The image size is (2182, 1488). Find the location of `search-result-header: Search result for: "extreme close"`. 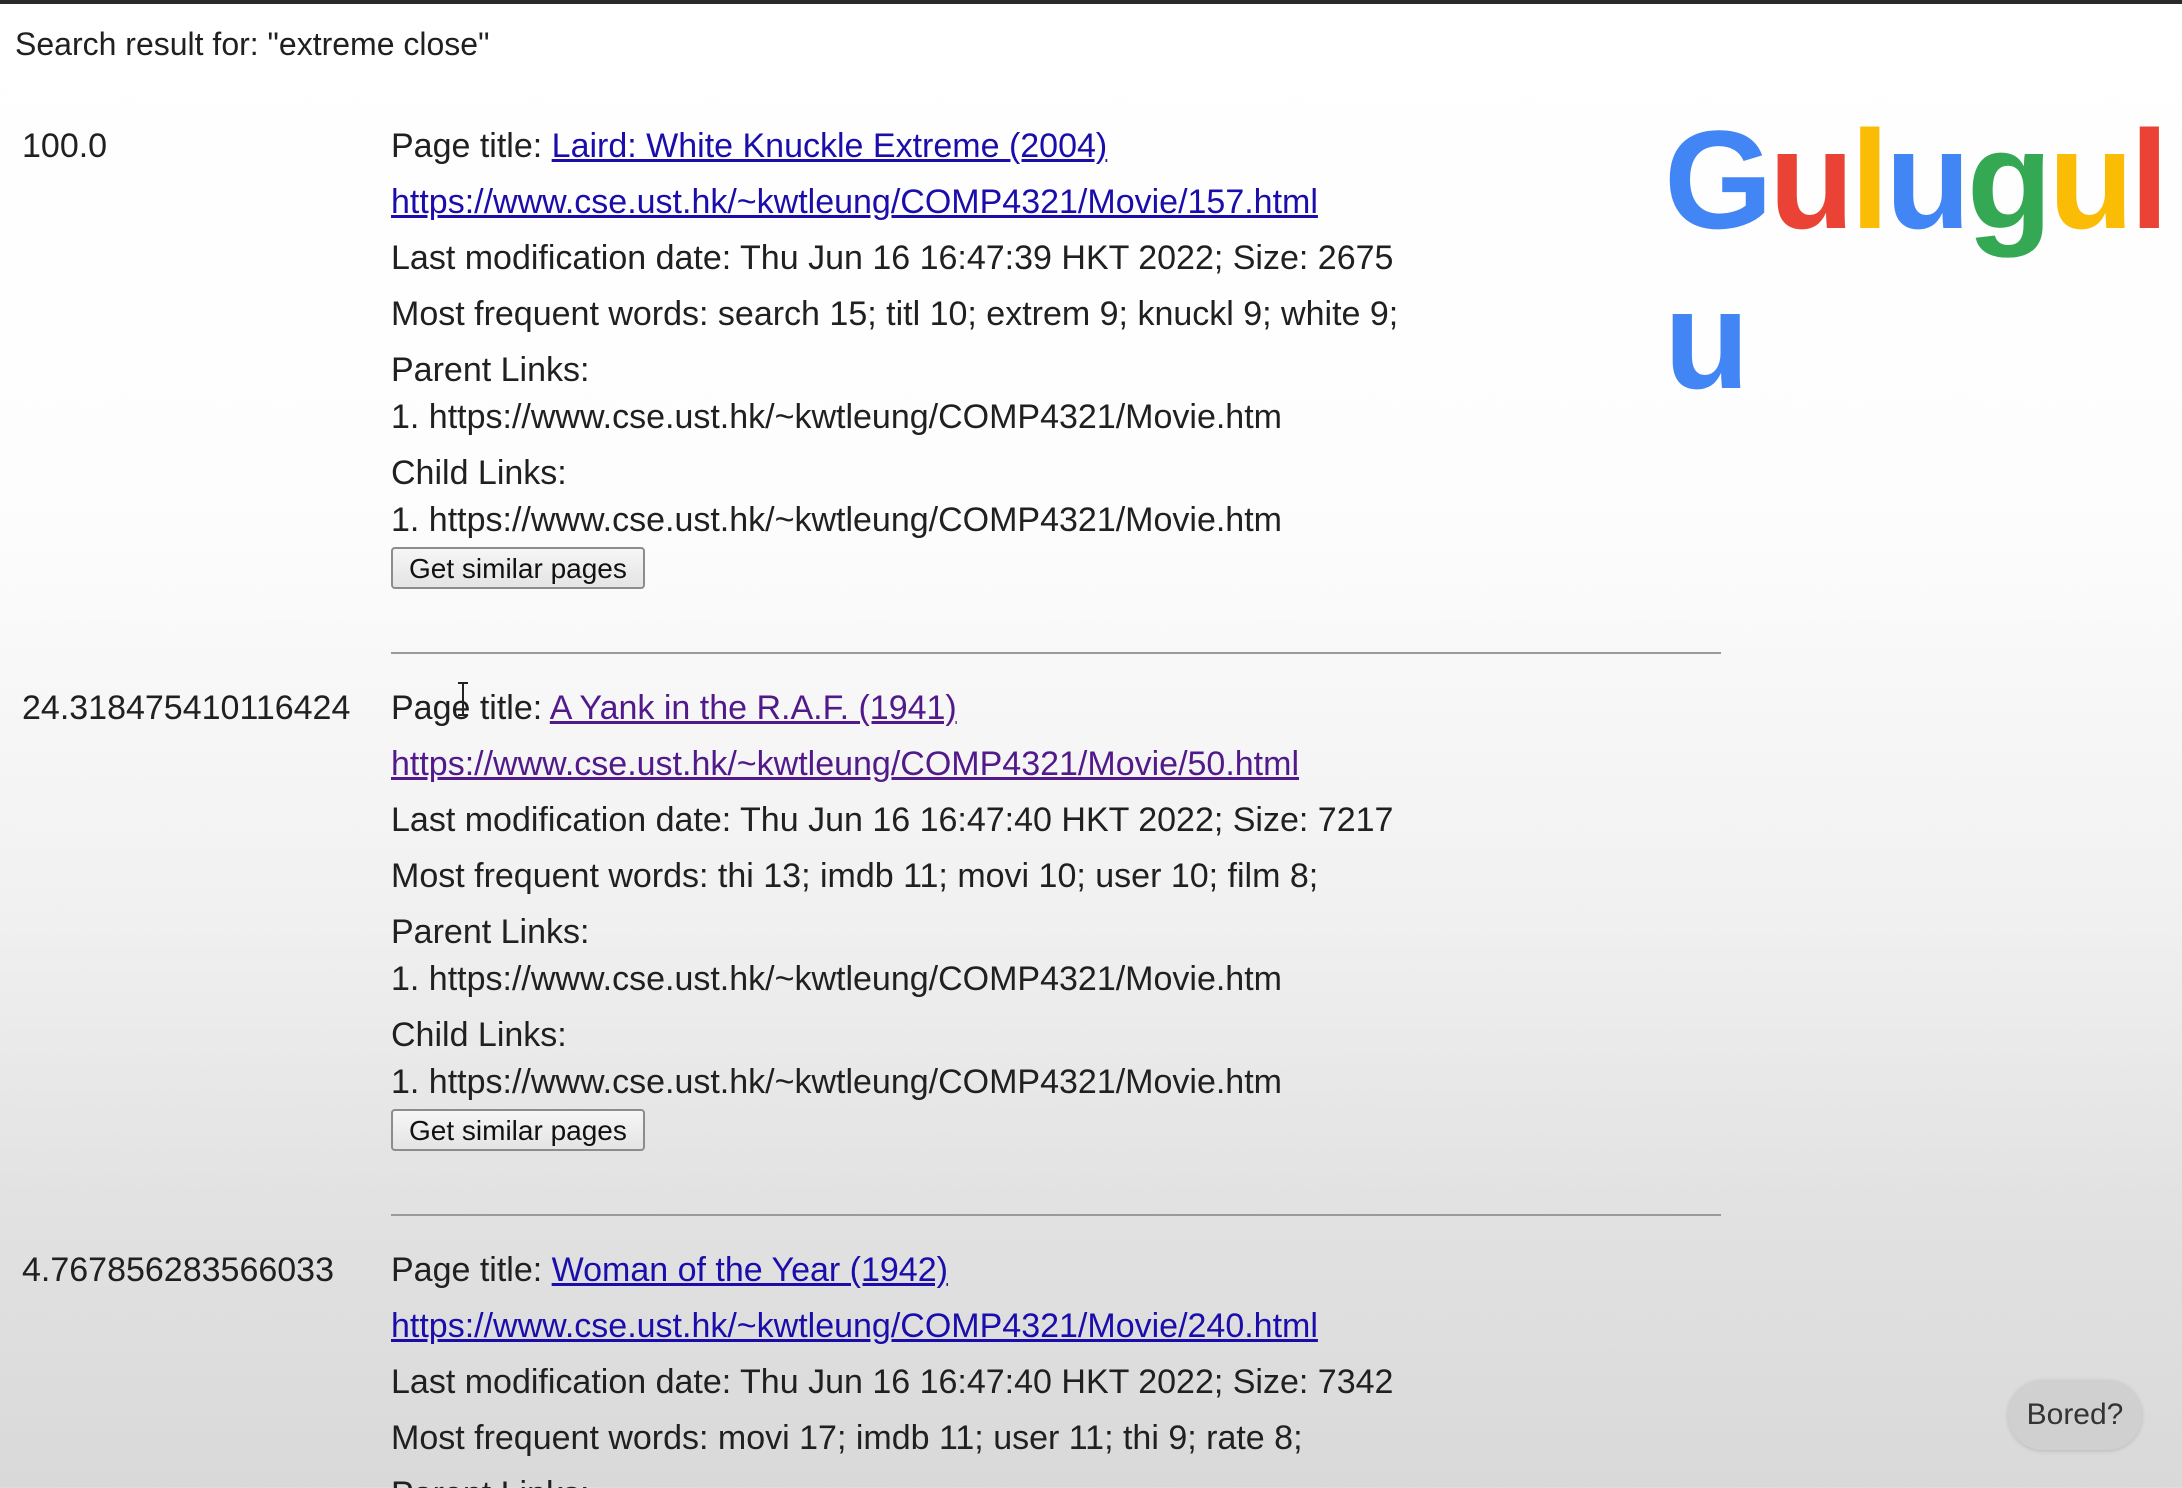

search-result-header: Search result for: "extreme close" is located at coordinates (252, 44).